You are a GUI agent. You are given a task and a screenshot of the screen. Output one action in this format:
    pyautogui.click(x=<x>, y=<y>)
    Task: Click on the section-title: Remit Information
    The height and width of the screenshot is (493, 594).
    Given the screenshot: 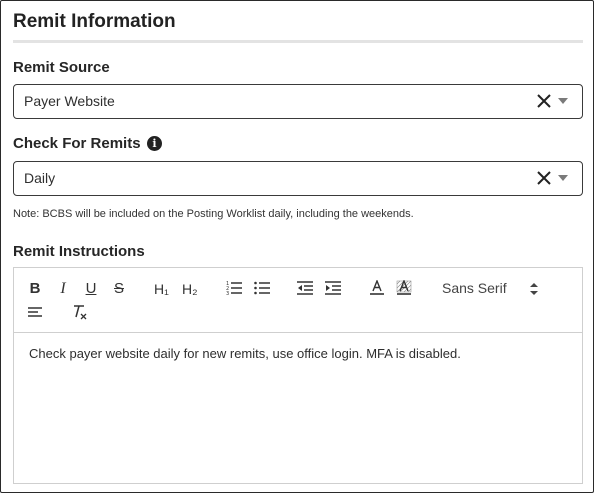 What is the action you would take?
    pyautogui.click(x=94, y=21)
    